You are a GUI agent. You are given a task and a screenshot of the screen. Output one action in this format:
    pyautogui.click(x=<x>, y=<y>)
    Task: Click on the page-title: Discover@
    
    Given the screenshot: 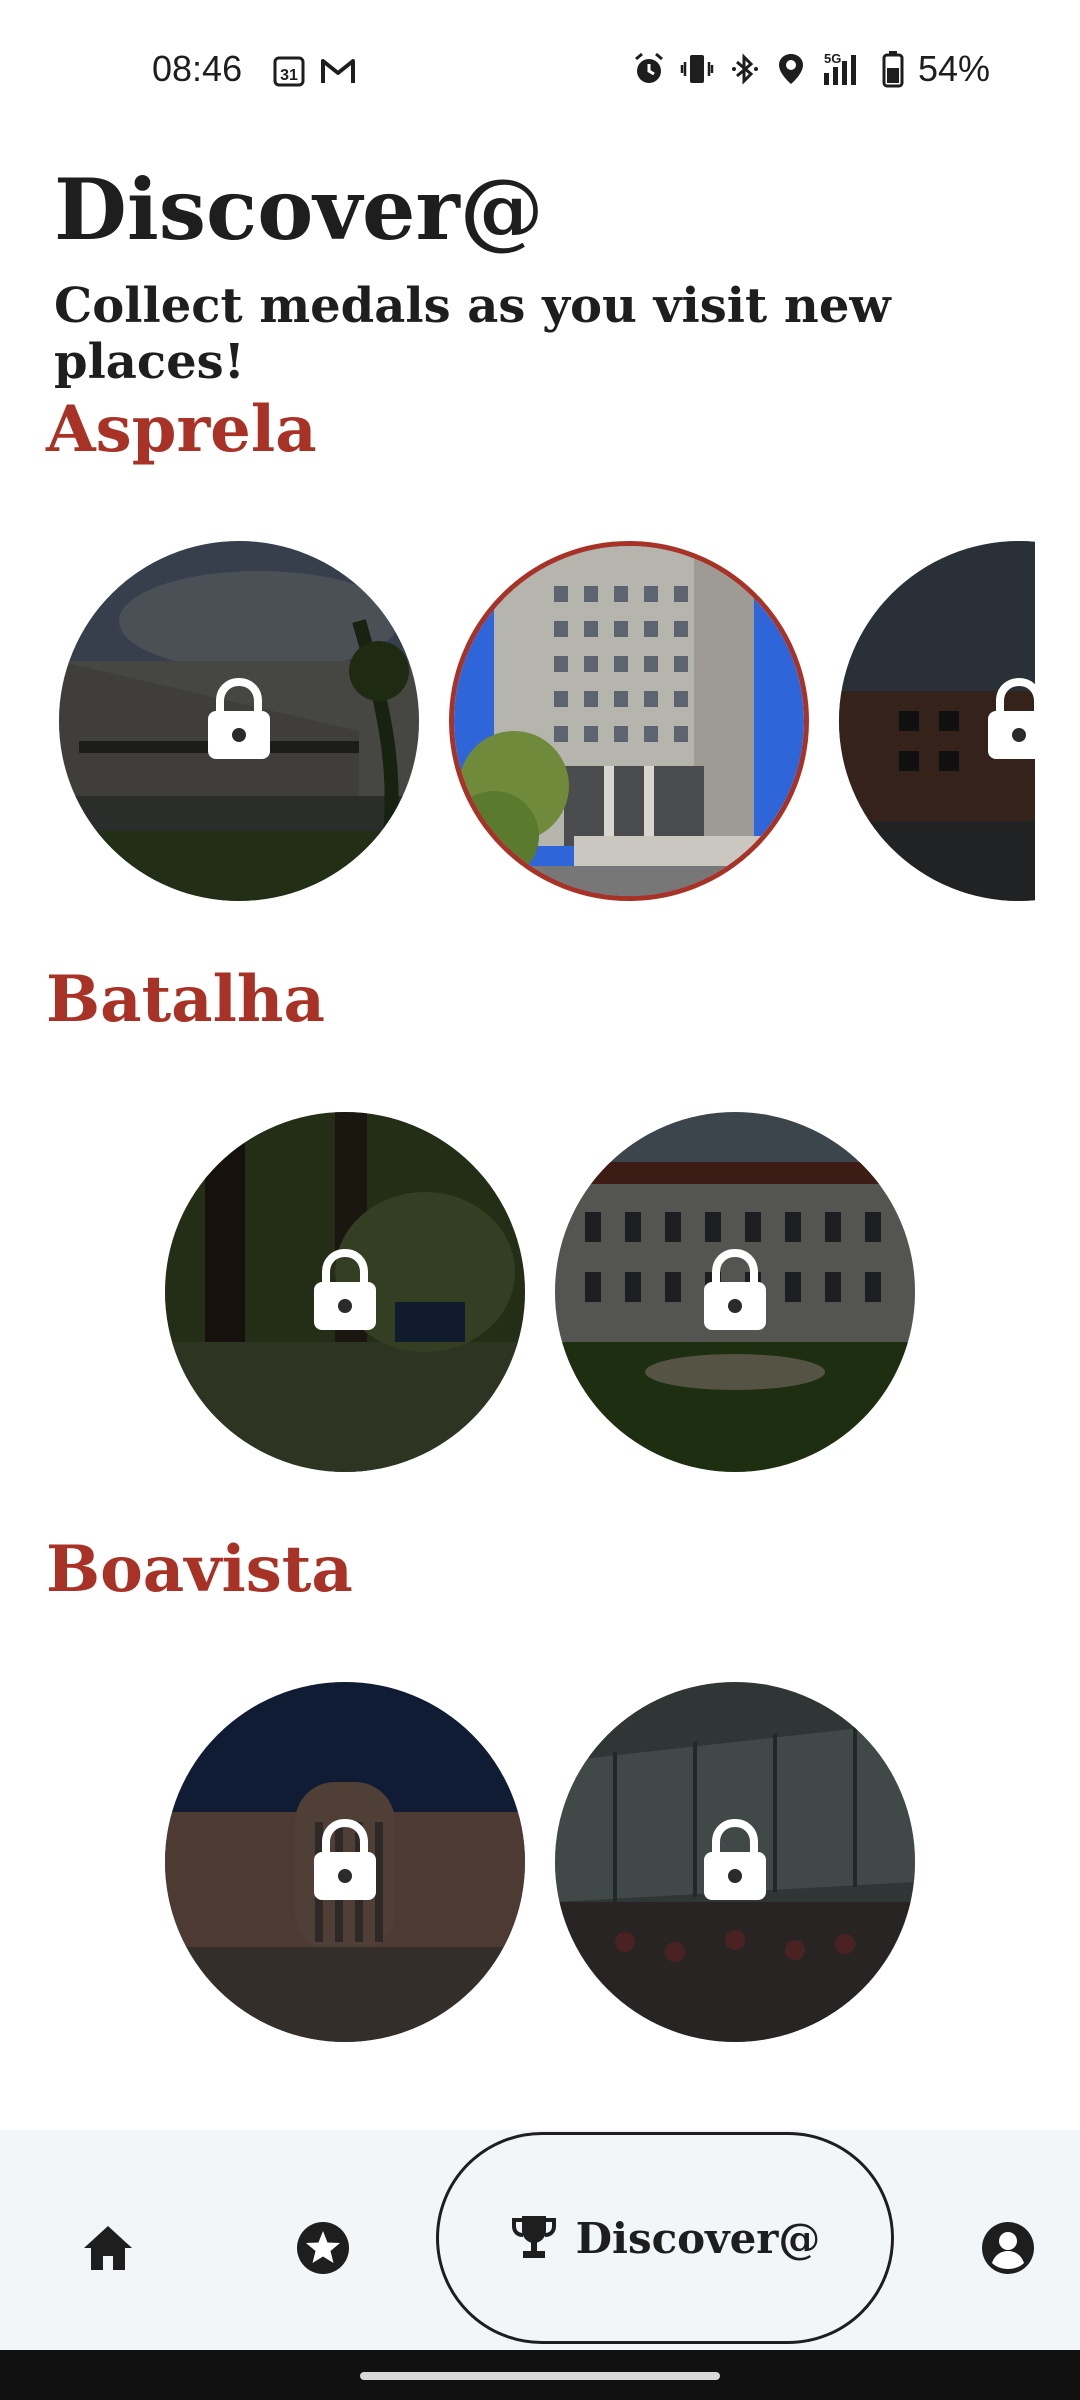 What is the action you would take?
    pyautogui.click(x=299, y=209)
    